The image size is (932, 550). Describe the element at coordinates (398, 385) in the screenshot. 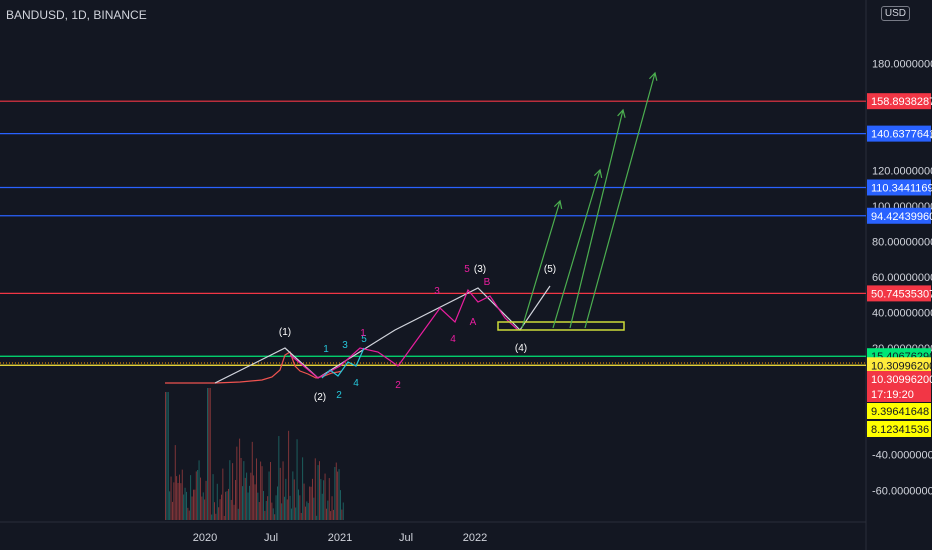

I see `pattern-label: 2` at that location.